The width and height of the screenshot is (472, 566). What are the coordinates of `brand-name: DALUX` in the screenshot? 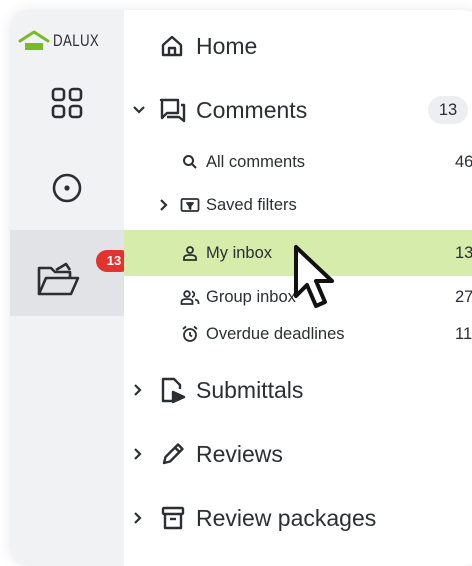 It's located at (76, 40).